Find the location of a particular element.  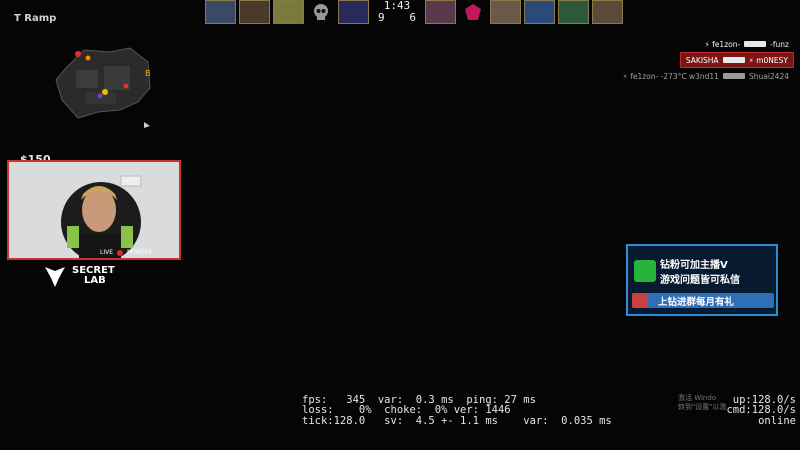

streamer-name: M0NESY is located at coordinates (139, 252).